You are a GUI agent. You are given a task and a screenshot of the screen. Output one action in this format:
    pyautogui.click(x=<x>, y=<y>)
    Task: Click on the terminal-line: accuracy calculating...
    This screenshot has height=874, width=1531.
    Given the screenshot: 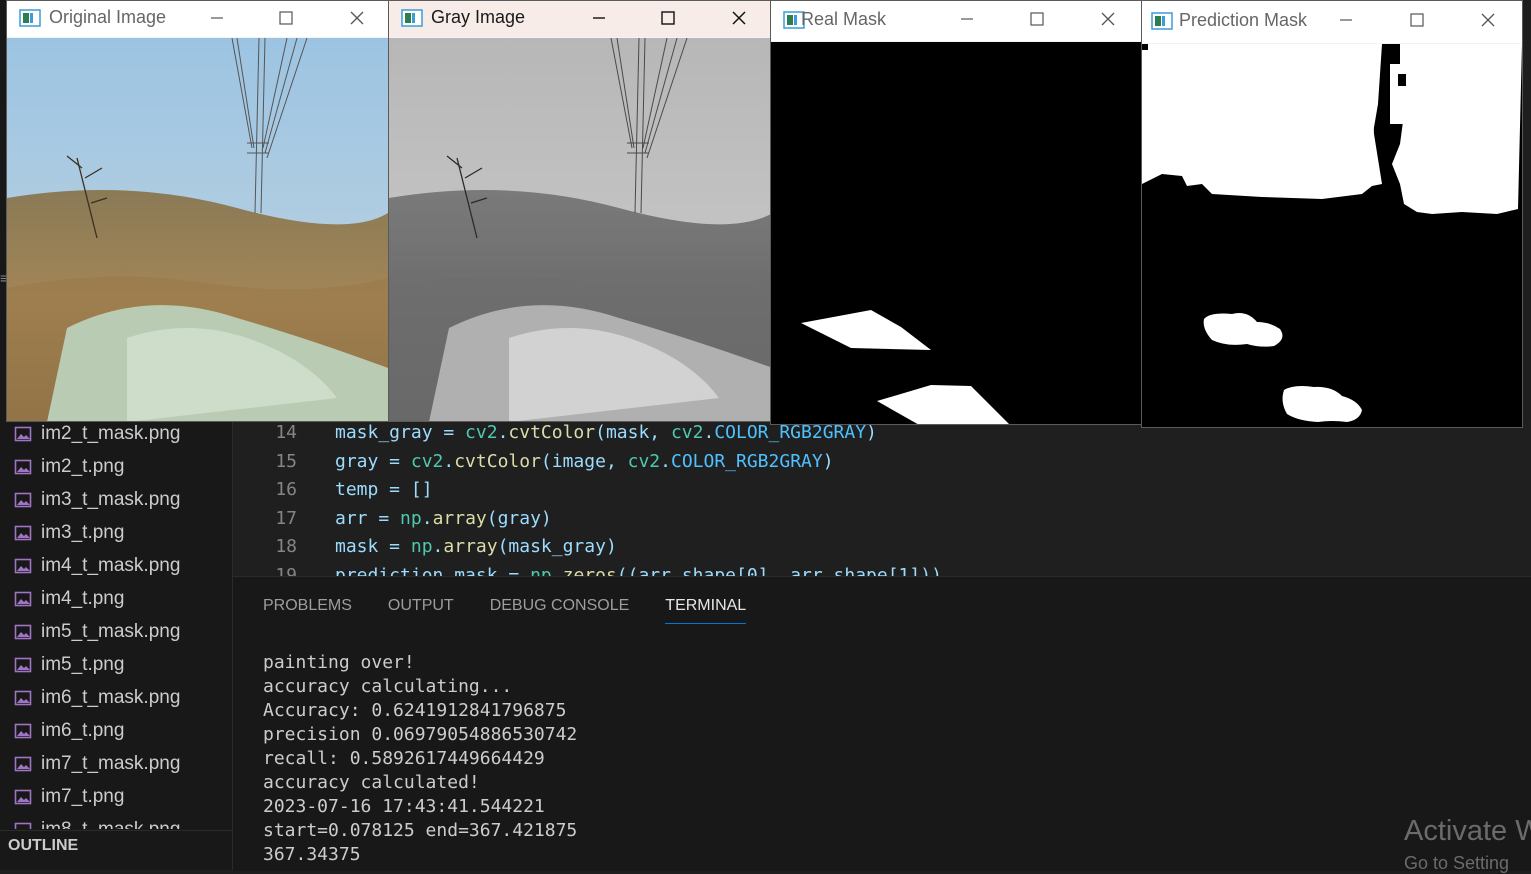 What is the action you would take?
    pyautogui.click(x=388, y=686)
    